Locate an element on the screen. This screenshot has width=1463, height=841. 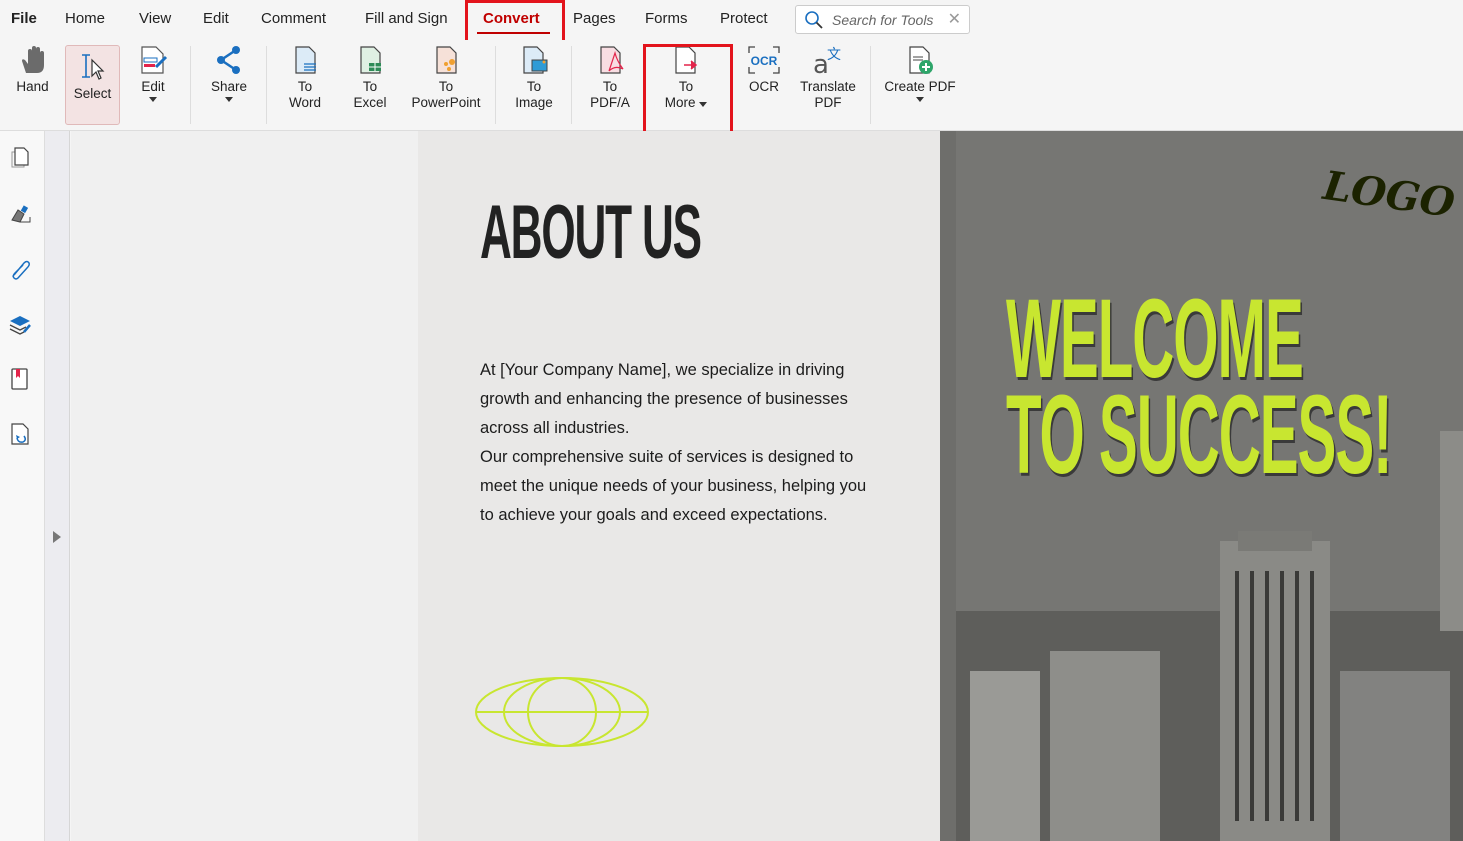
left-sidebar is located at coordinates (22, 486).